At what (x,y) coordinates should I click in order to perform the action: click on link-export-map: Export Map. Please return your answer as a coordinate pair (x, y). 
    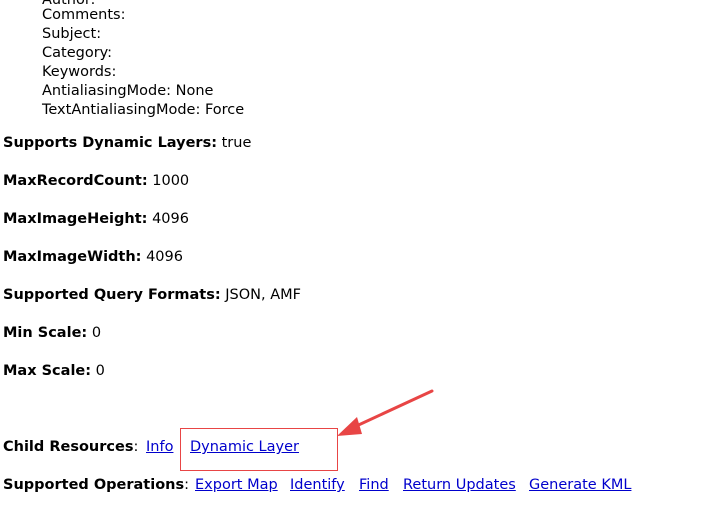
    Looking at the image, I should click on (236, 485).